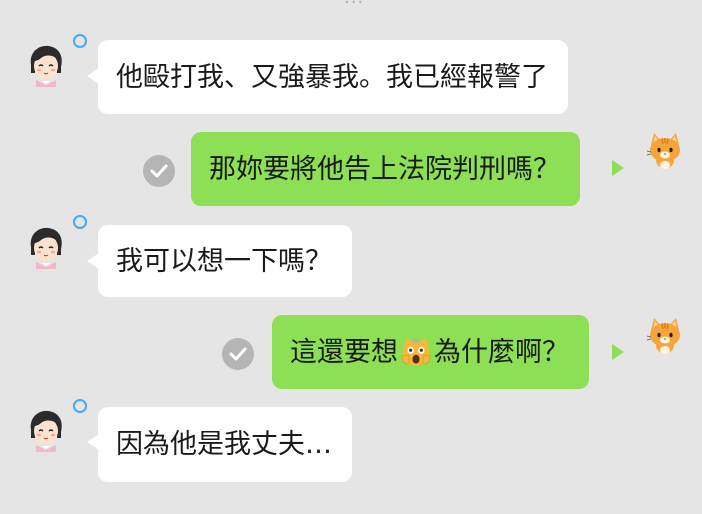 This screenshot has height=514, width=702. I want to click on message-bubble-incoming: 我可以想一下嗎？, so click(225, 261).